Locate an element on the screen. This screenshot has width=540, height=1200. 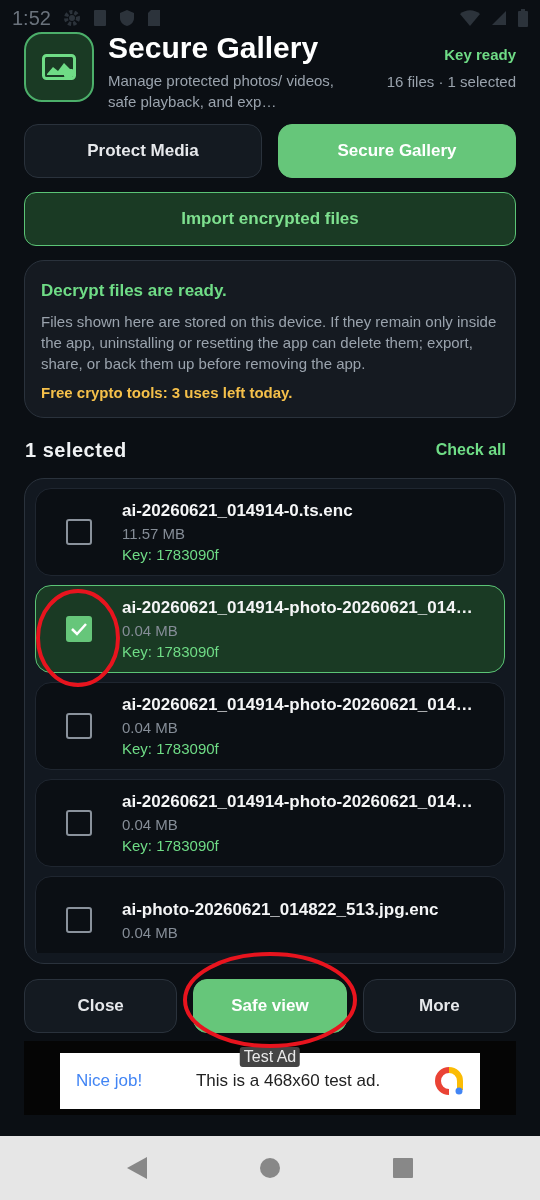
status-time: 1:52 is located at coordinates (31, 18).